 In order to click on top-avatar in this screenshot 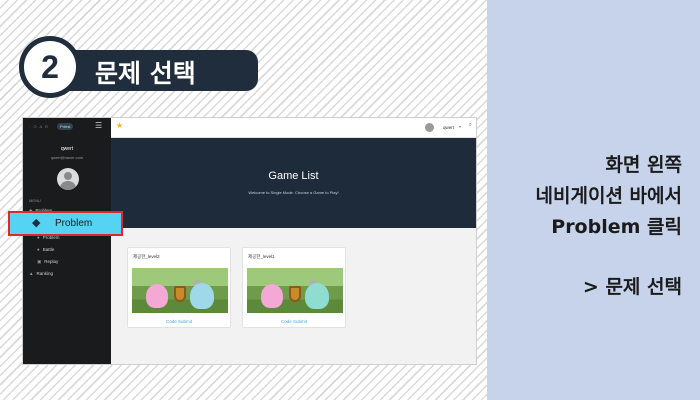, I will do `click(429, 127)`.